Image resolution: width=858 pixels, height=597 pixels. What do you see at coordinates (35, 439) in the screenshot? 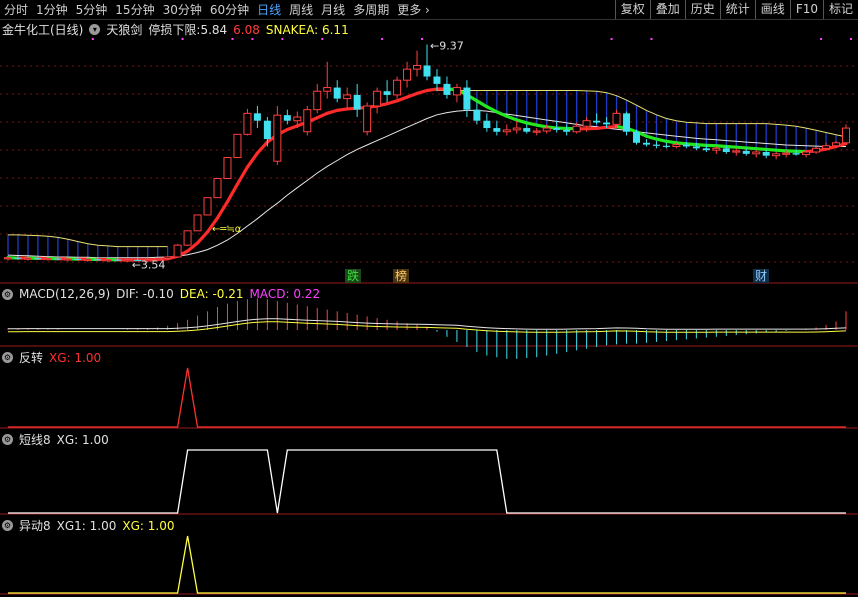
I see `panel-title: 短线8` at bounding box center [35, 439].